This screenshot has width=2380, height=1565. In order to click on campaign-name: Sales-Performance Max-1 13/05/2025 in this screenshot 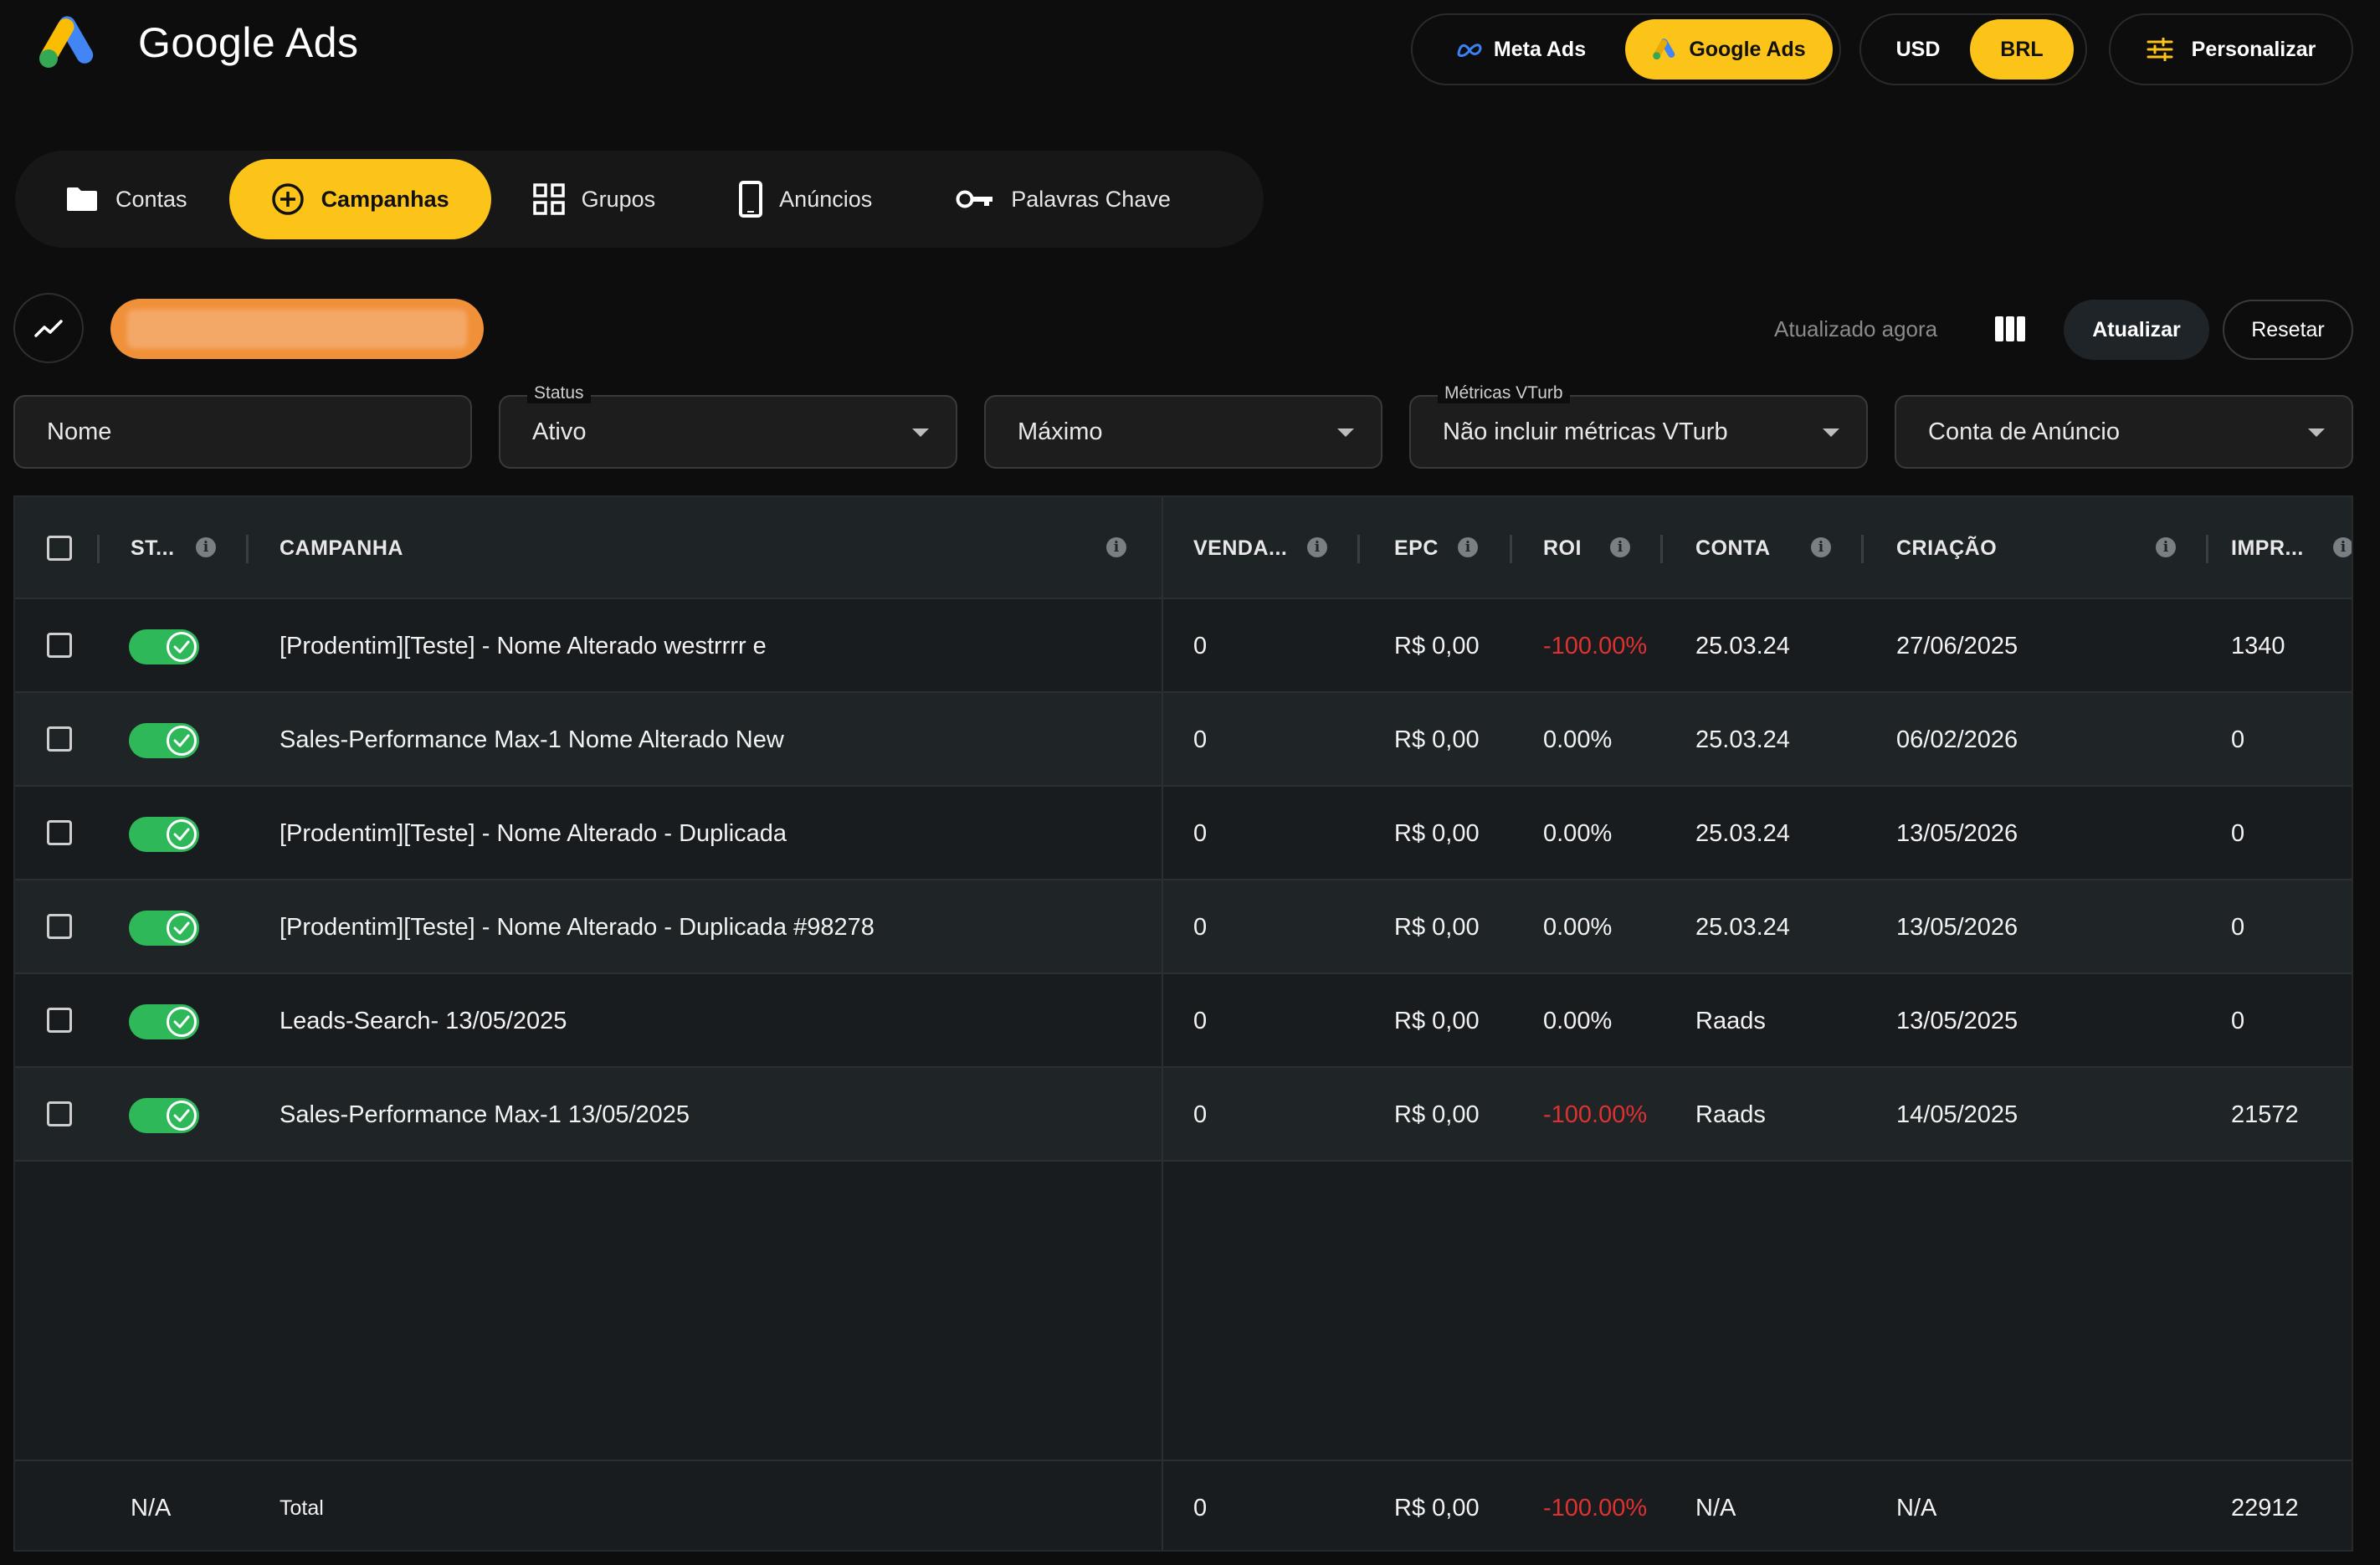, I will do `click(485, 1115)`.